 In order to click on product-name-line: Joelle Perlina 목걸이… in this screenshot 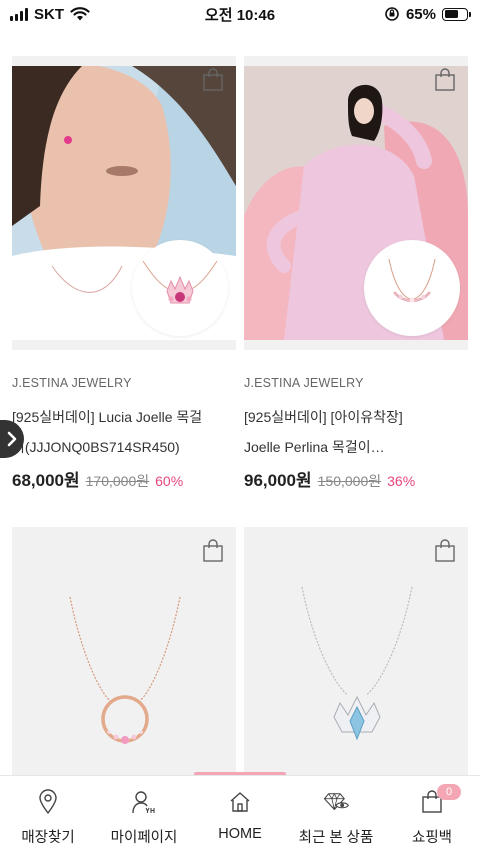, I will do `click(314, 447)`.